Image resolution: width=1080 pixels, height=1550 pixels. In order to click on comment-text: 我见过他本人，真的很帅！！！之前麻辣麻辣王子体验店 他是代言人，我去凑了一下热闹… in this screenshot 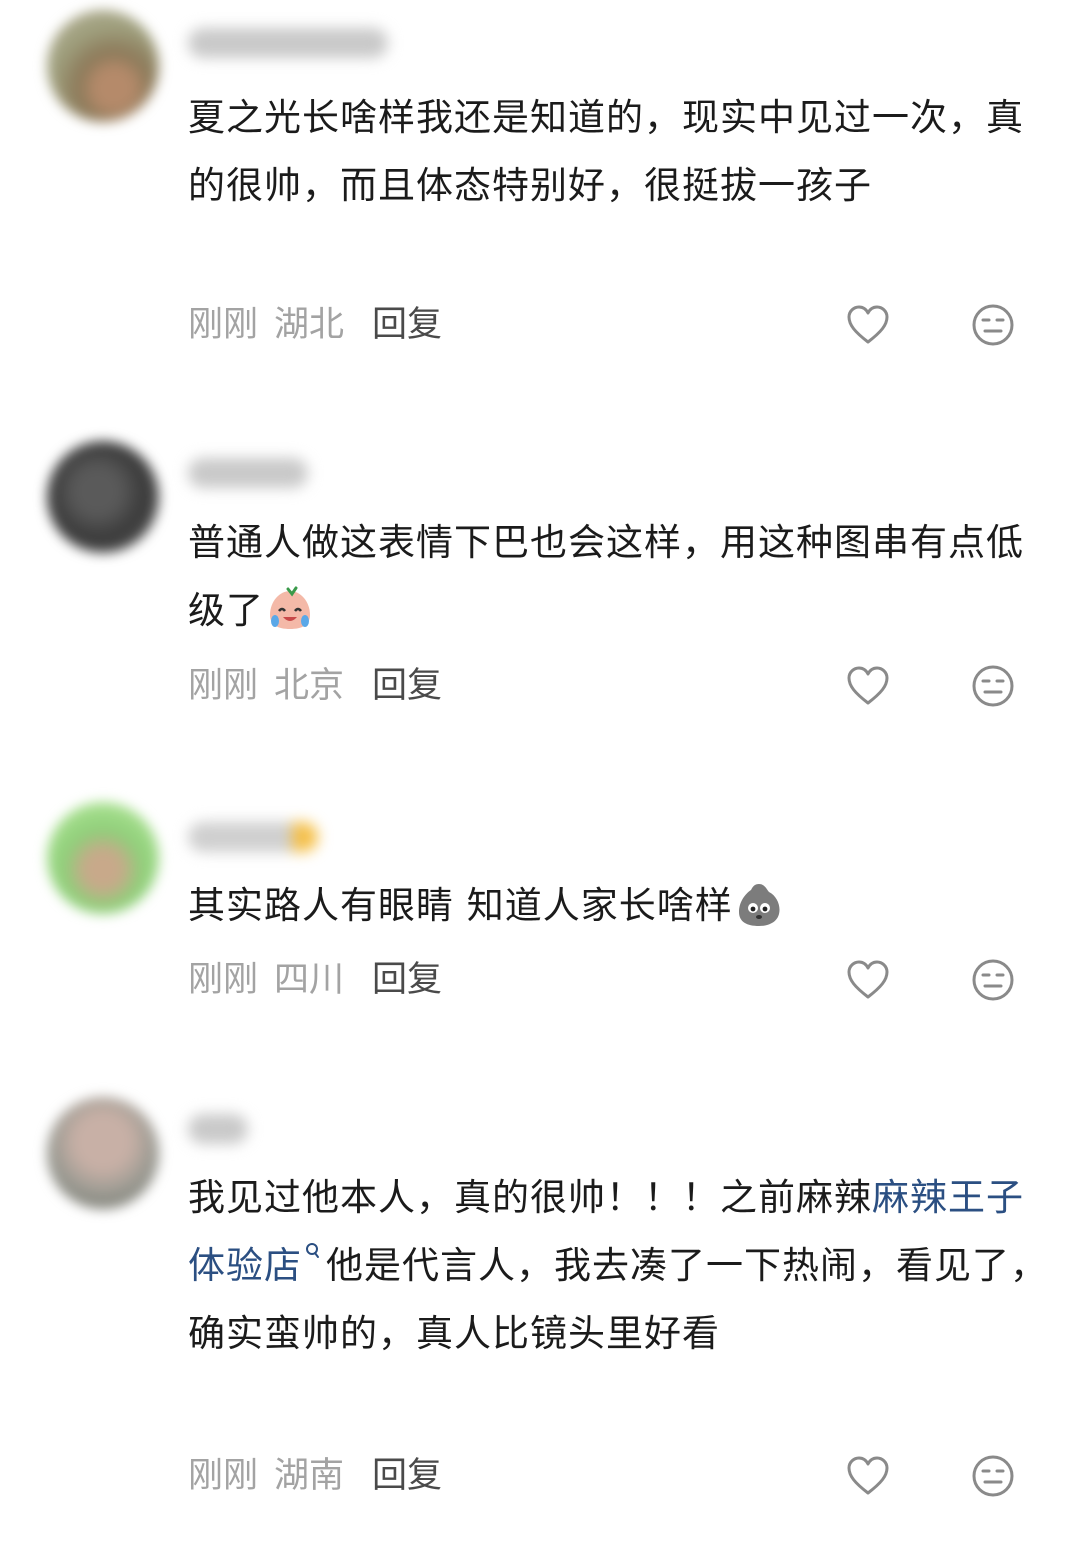, I will do `click(618, 1266)`.